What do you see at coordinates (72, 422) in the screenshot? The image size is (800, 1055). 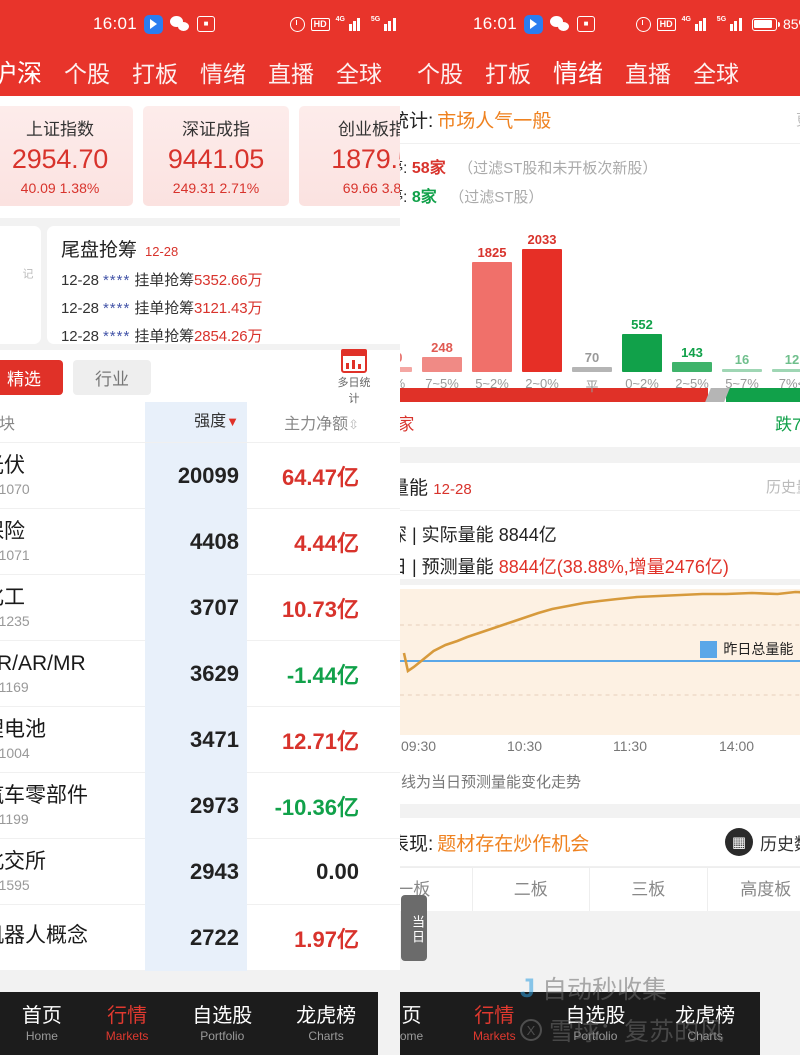 I see `column-header-sector: 板块` at bounding box center [72, 422].